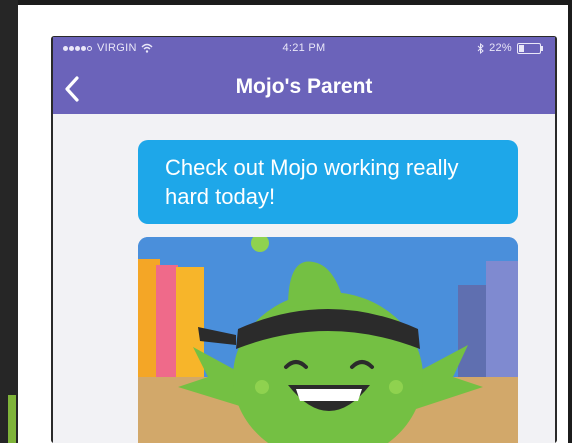 Image resolution: width=572 pixels, height=443 pixels. I want to click on bluetooth-icon, so click(480, 48).